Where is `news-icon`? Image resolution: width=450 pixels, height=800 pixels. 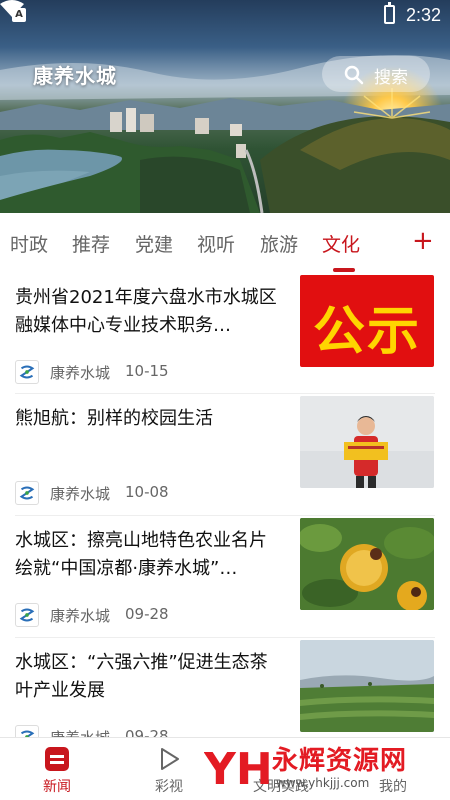 news-icon is located at coordinates (57, 759).